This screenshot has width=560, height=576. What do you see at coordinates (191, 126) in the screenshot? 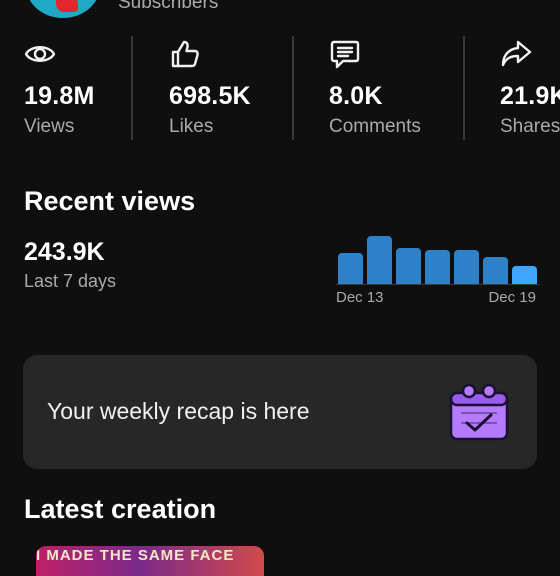
I see `likes-label: Likes` at bounding box center [191, 126].